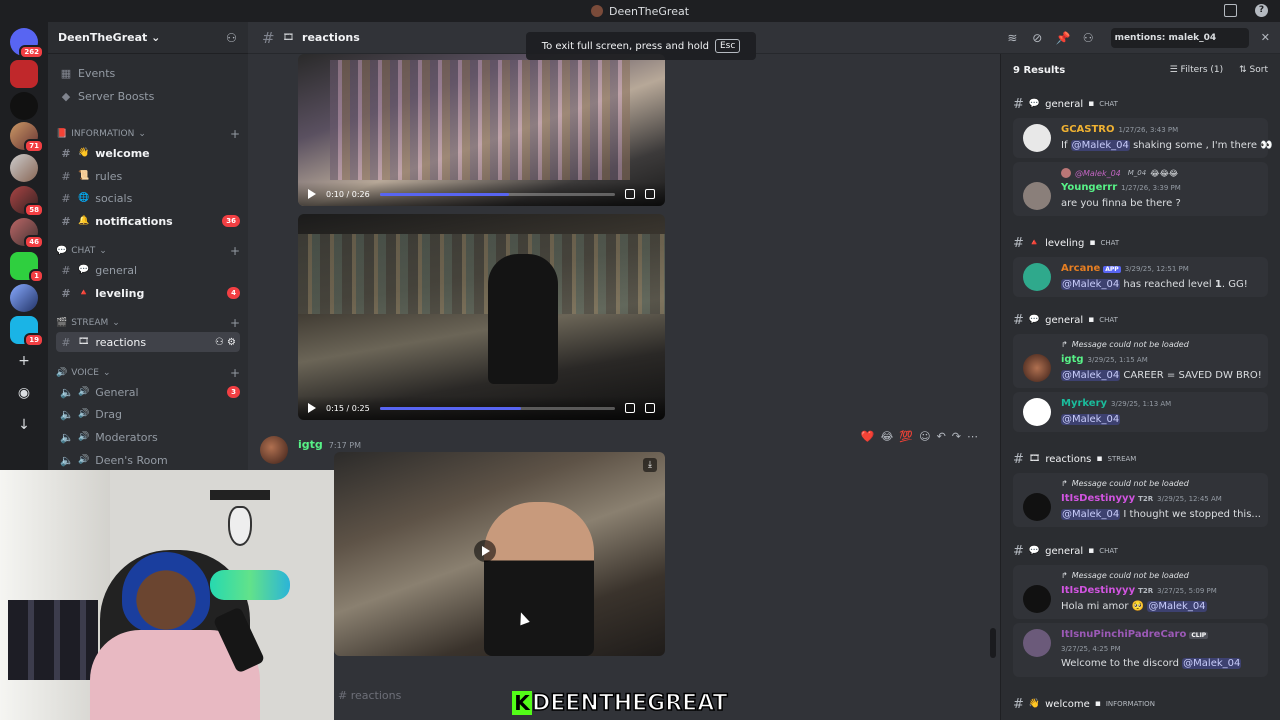 The width and height of the screenshot is (1280, 720). I want to click on channel-settings-icon: ⚇ ⚙, so click(225, 342).